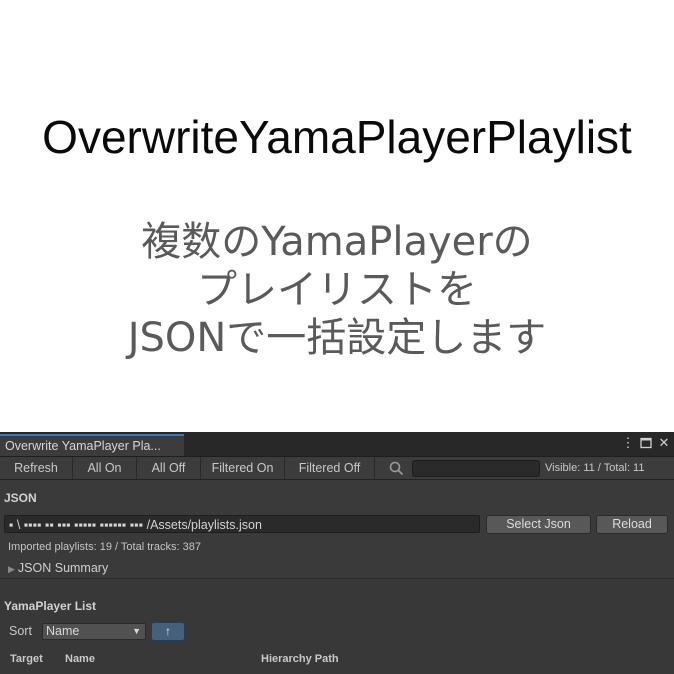  Describe the element at coordinates (397, 468) in the screenshot. I see `search-icon` at that location.